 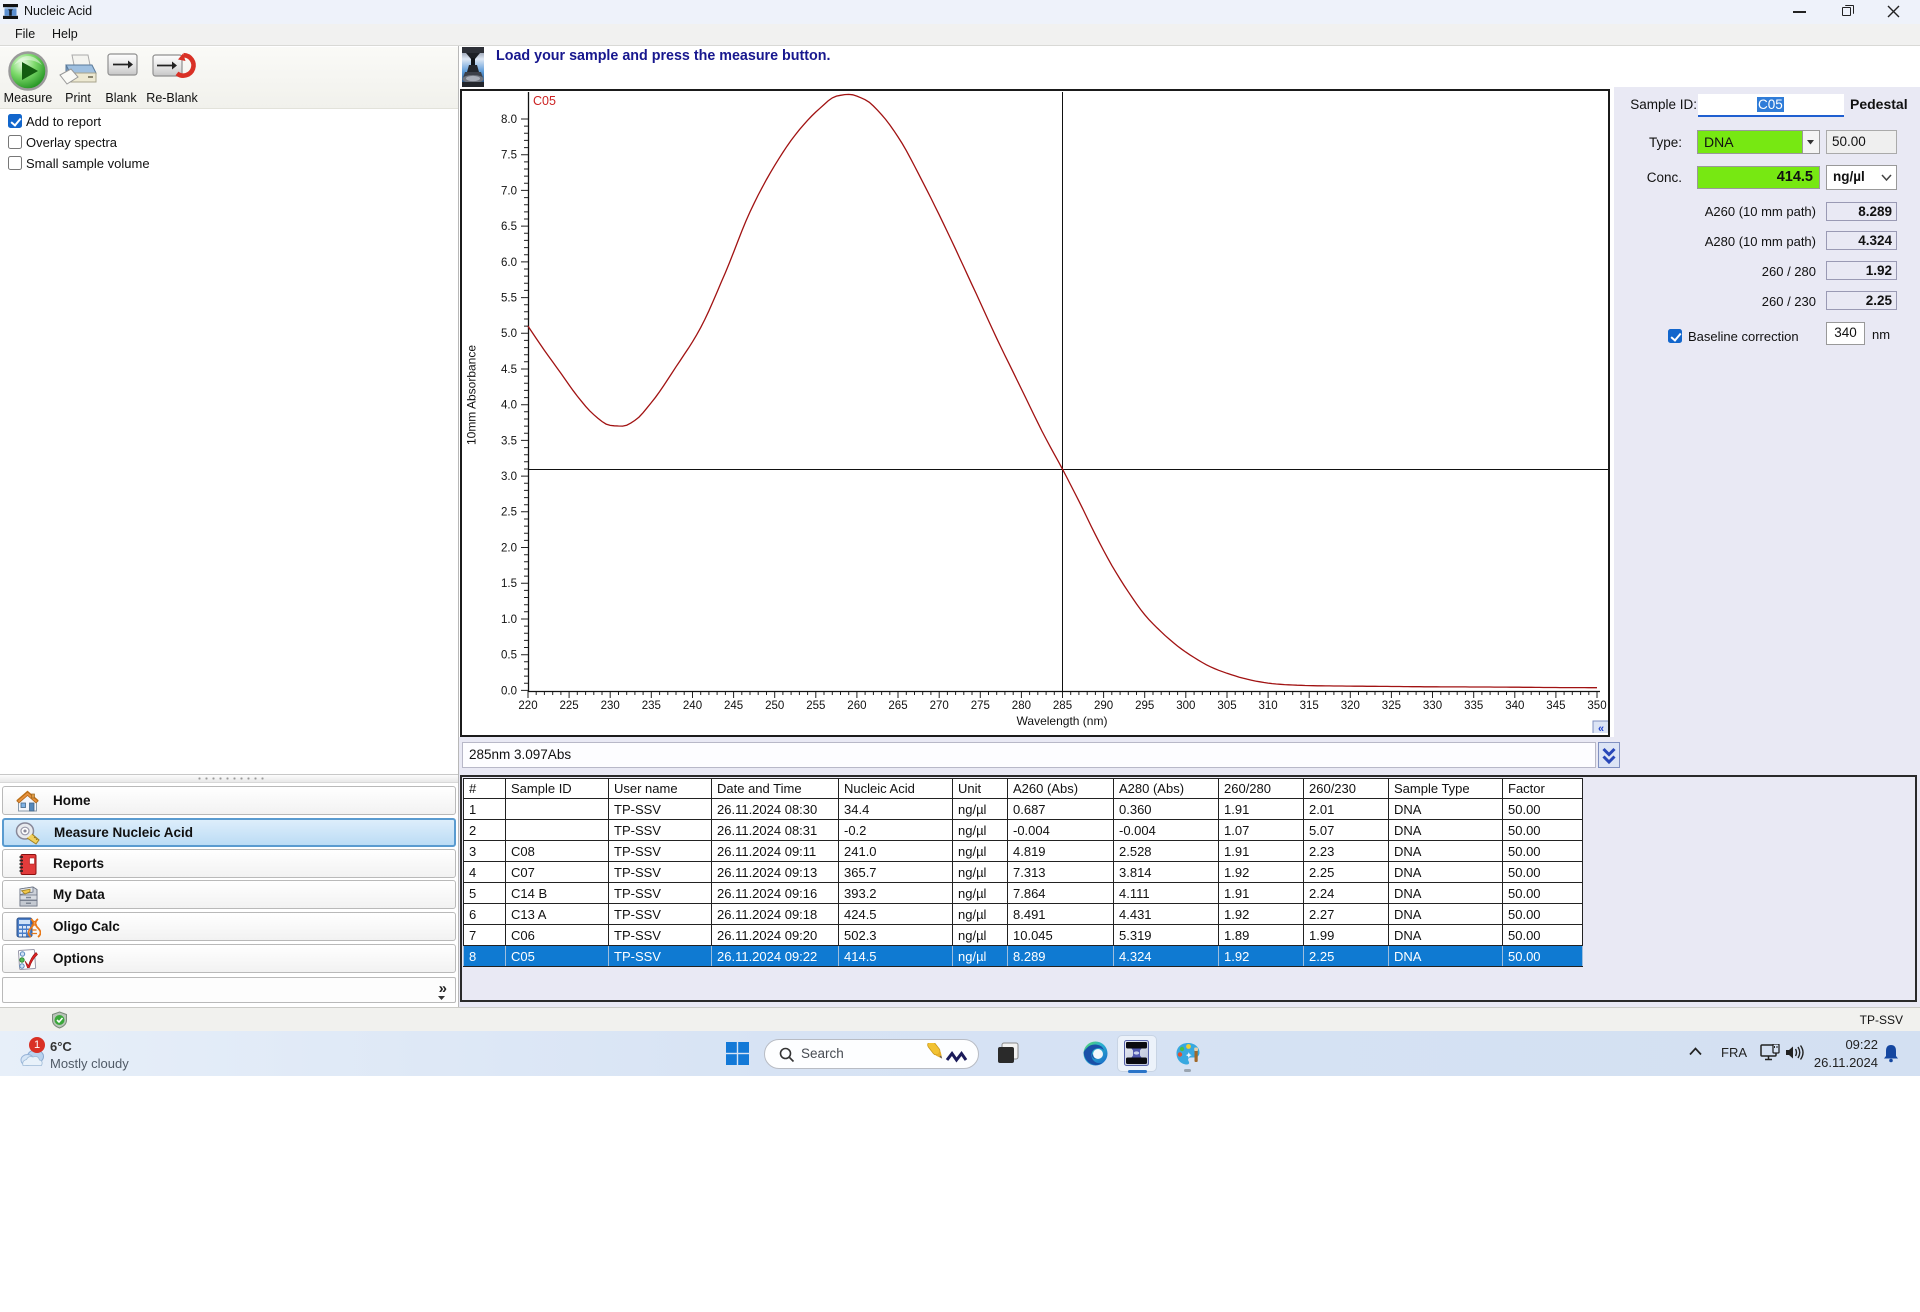 I want to click on svg-text: 220, so click(x=527, y=706).